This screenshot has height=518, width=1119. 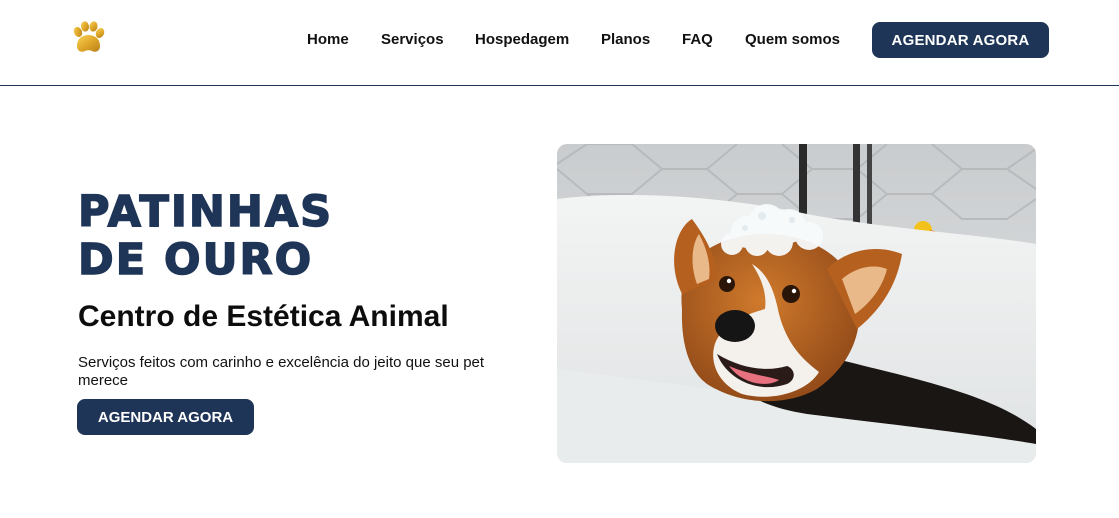 What do you see at coordinates (625, 39) in the screenshot?
I see `nav-planos: Planos` at bounding box center [625, 39].